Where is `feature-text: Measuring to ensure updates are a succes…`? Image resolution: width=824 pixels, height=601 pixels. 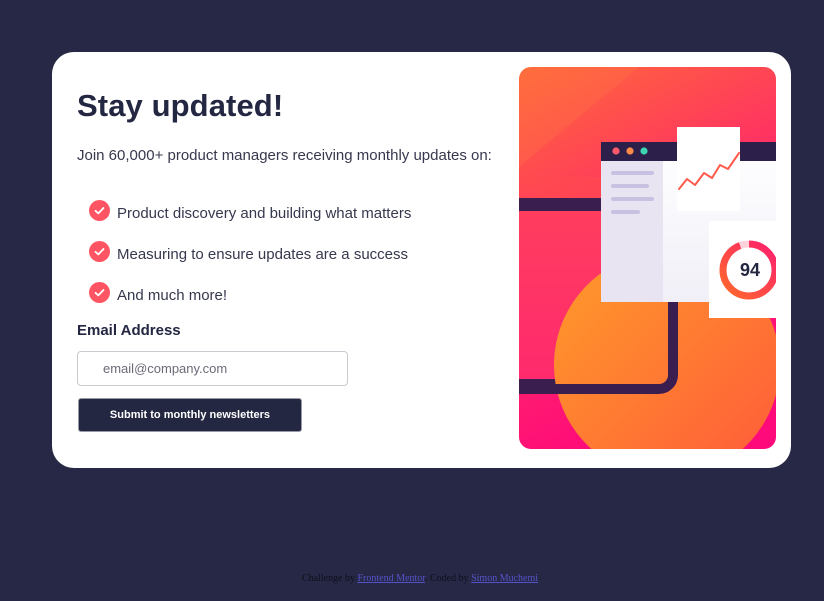 feature-text: Measuring to ensure updates are a succes… is located at coordinates (262, 254).